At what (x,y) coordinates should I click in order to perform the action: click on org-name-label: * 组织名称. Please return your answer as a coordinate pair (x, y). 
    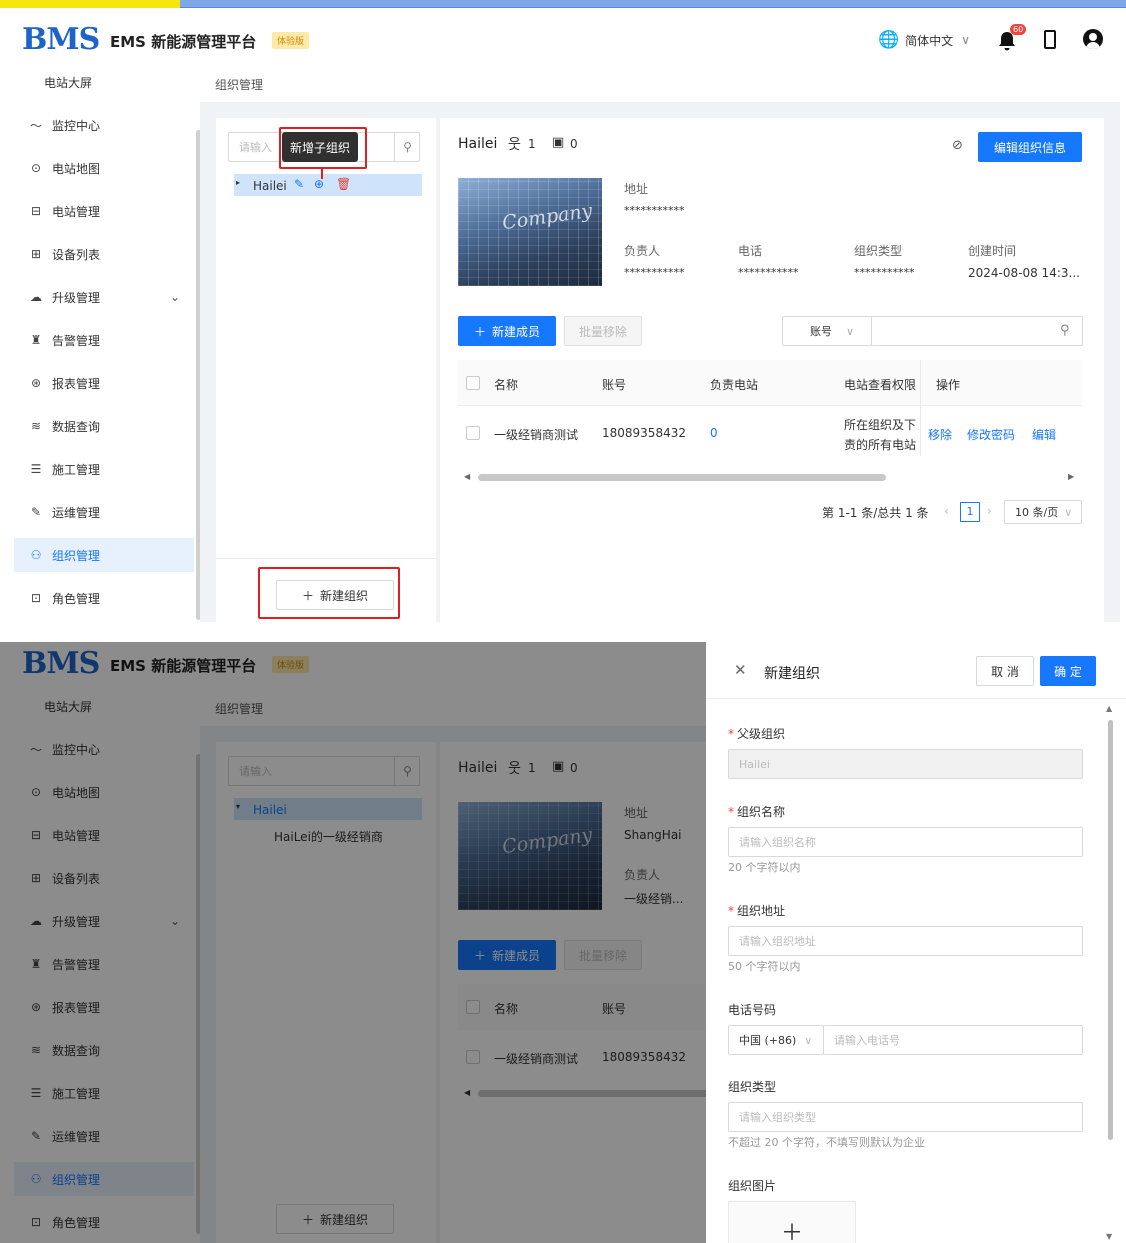
    Looking at the image, I should click on (757, 812).